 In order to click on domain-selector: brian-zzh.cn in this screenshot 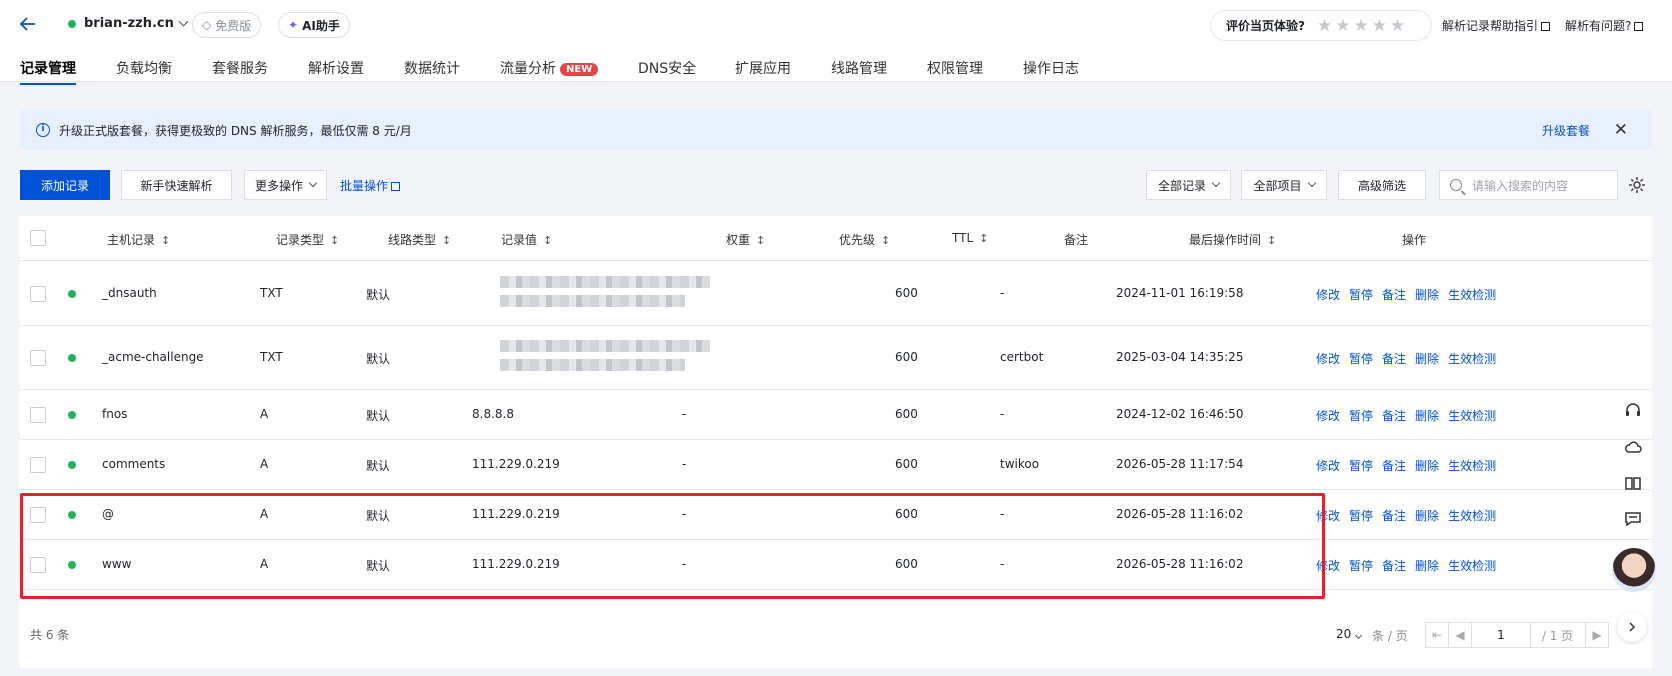, I will do `click(128, 23)`.